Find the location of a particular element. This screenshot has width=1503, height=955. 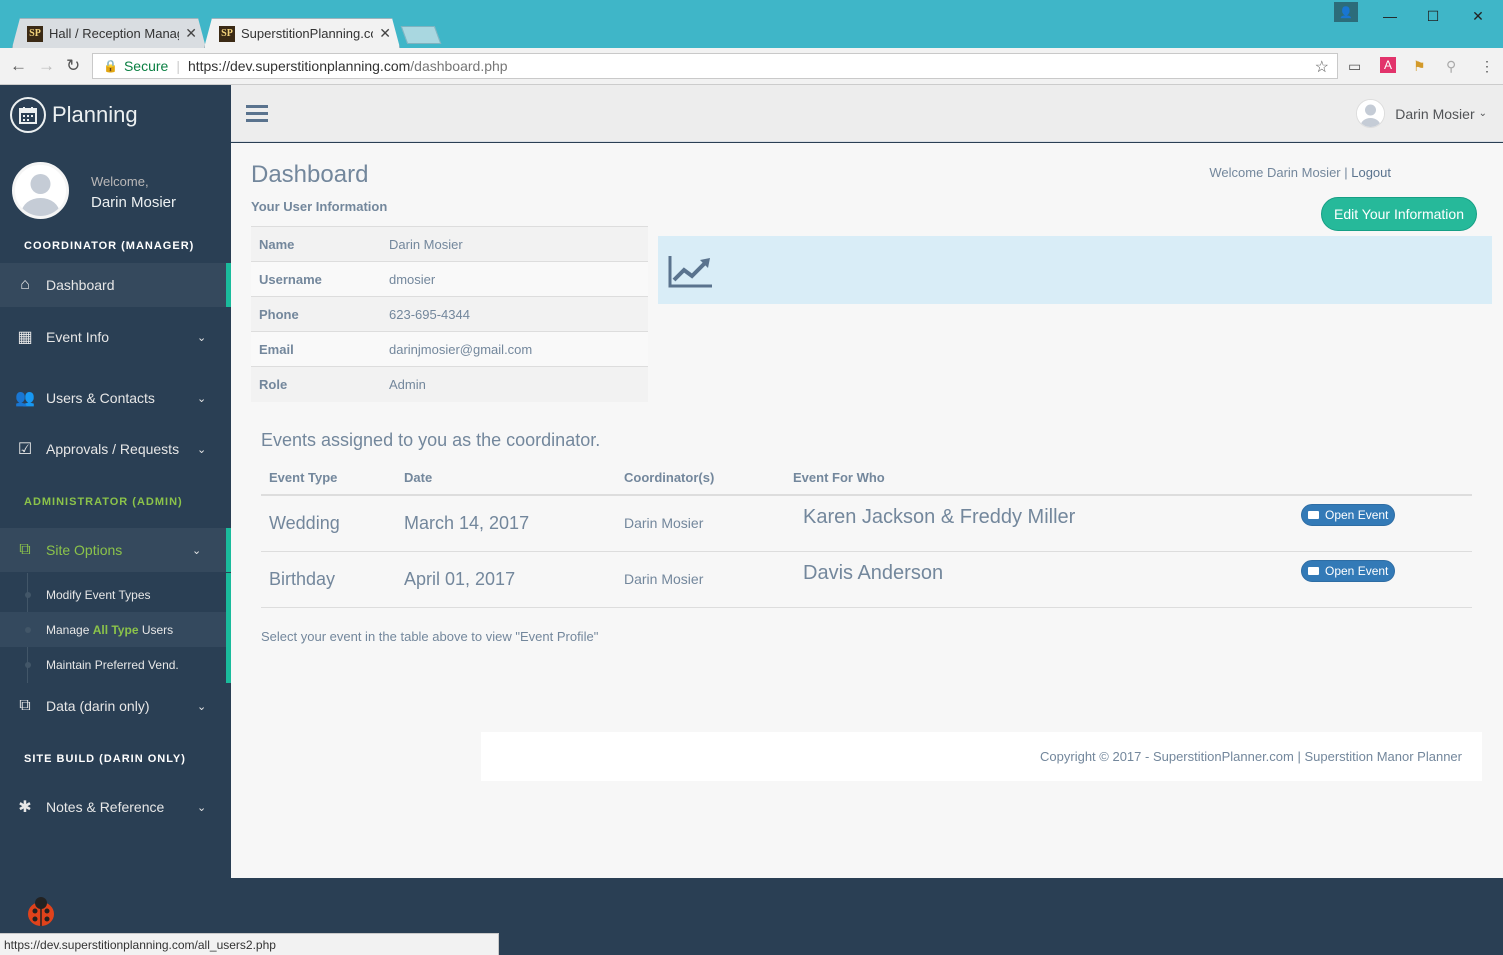

info-value: Admin is located at coordinates (514, 384).